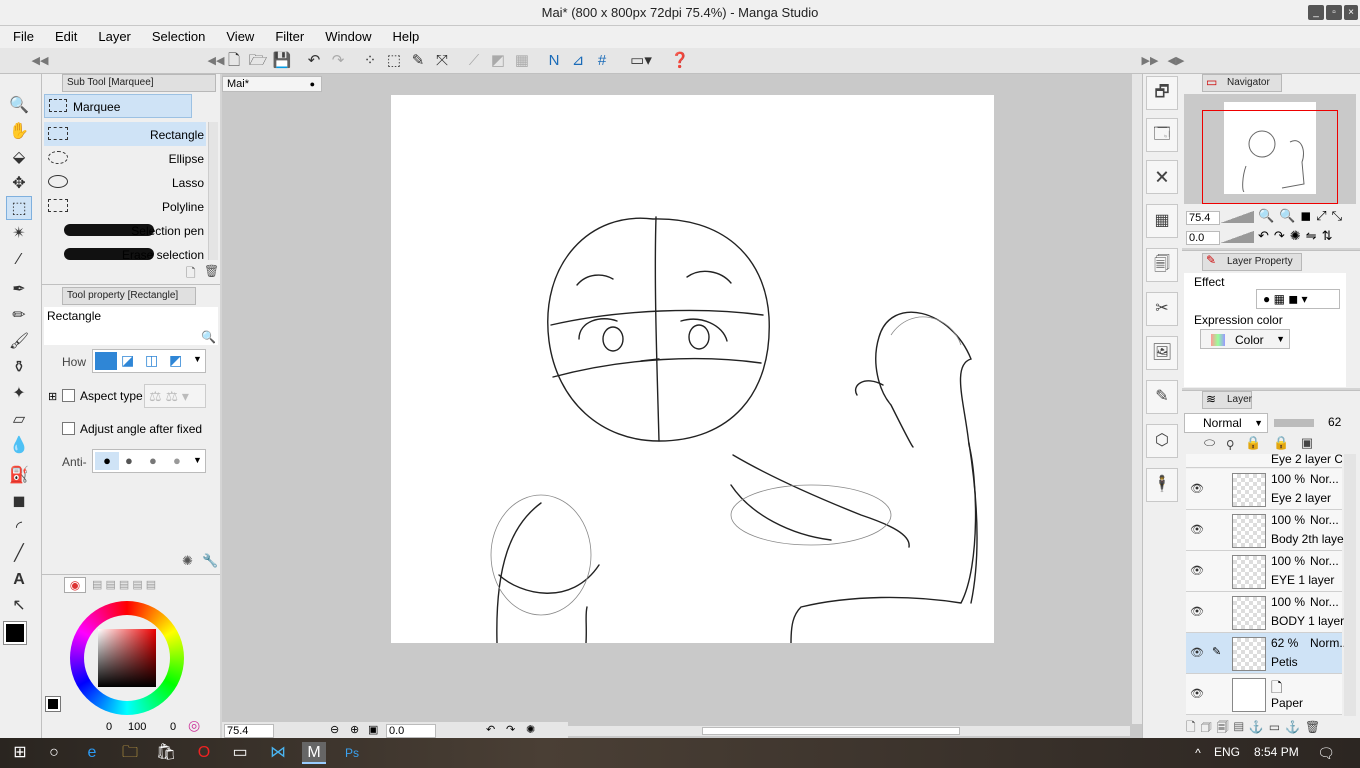  I want to click on text-tool-icon: A, so click(19, 580).